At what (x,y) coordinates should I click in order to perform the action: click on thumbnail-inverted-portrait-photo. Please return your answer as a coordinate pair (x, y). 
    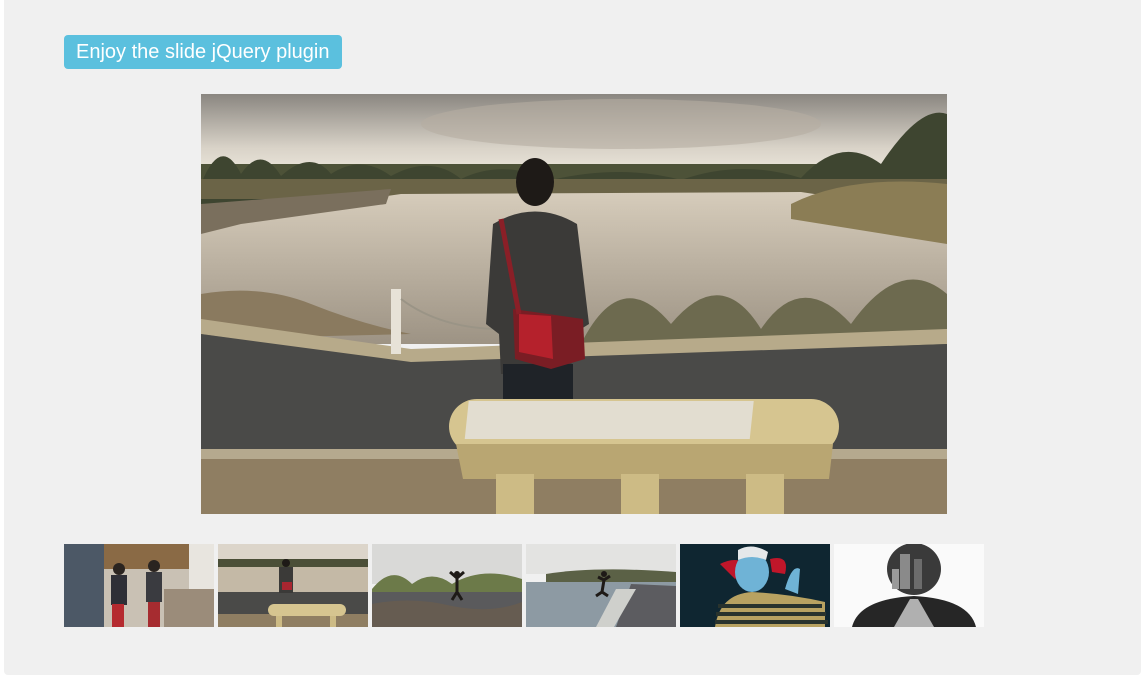
    Looking at the image, I should click on (755, 585).